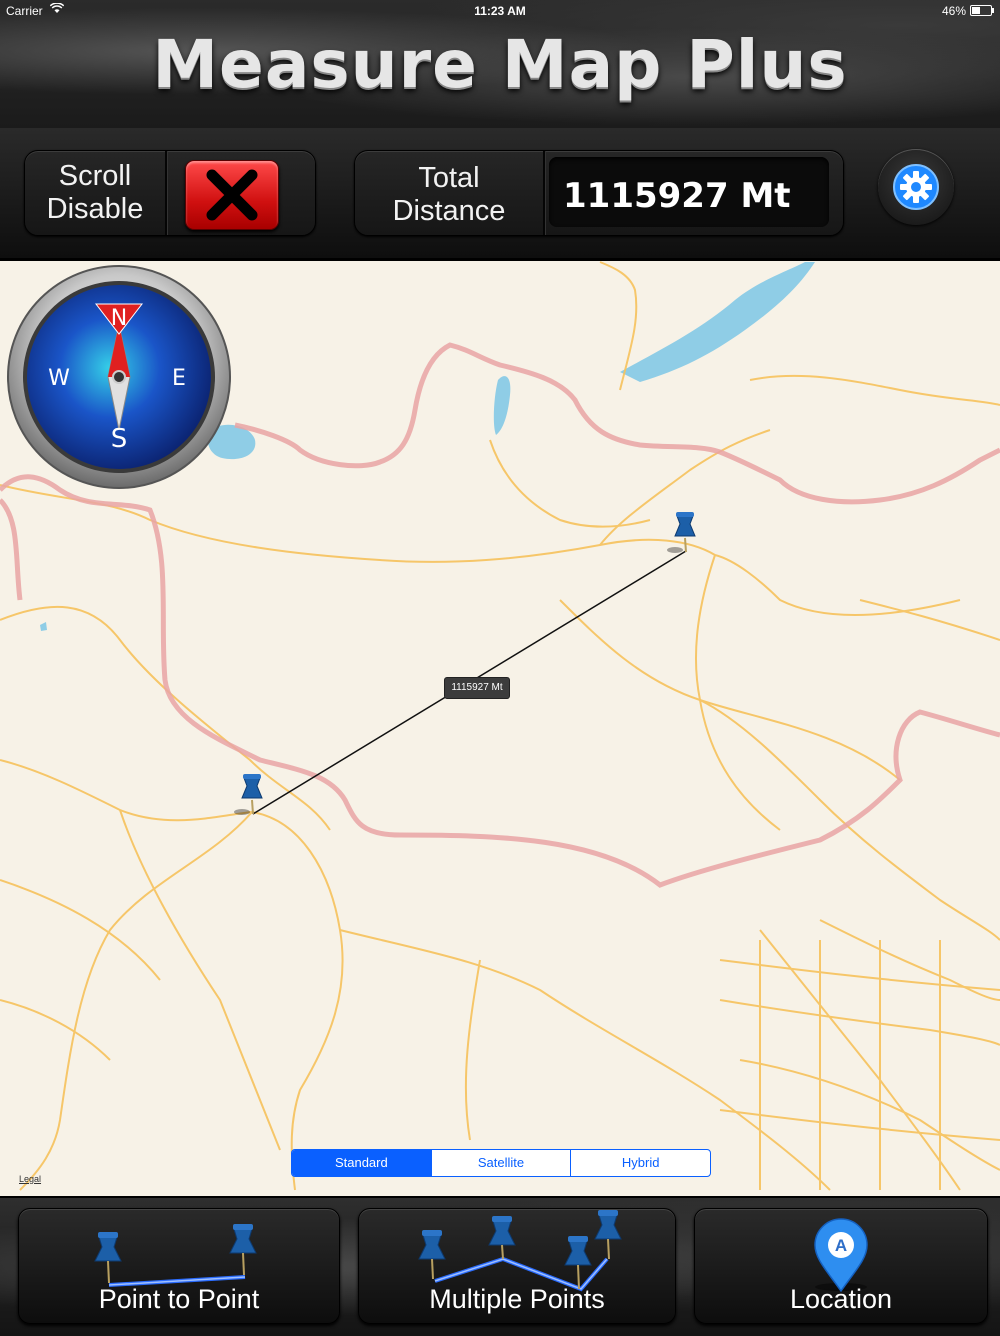  I want to click on map-type-segmented-control: Standard Satellite Hybrid, so click(501, 1163).